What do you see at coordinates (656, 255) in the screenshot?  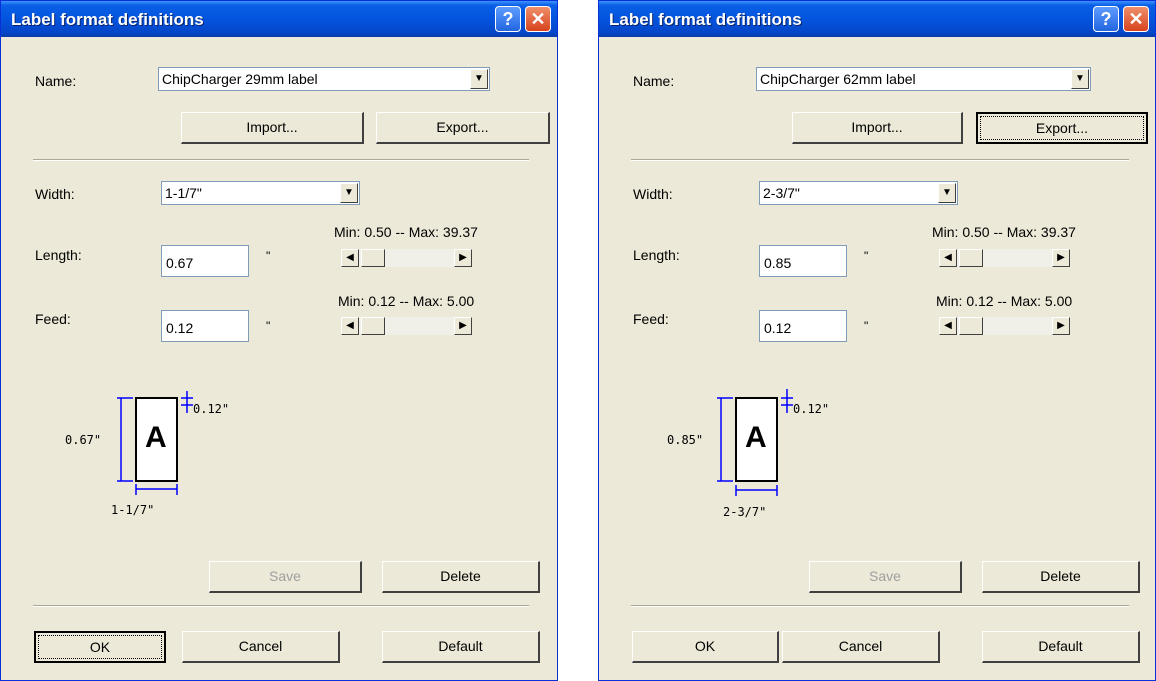 I see `length-label: Length:` at bounding box center [656, 255].